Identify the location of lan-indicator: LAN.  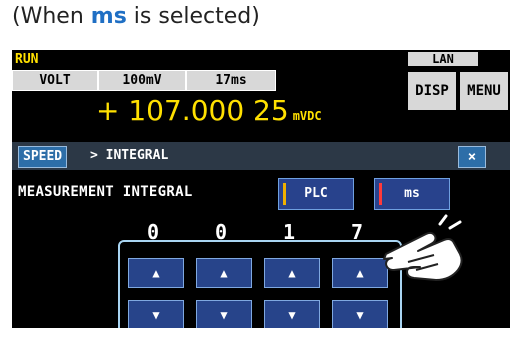
(443, 59).